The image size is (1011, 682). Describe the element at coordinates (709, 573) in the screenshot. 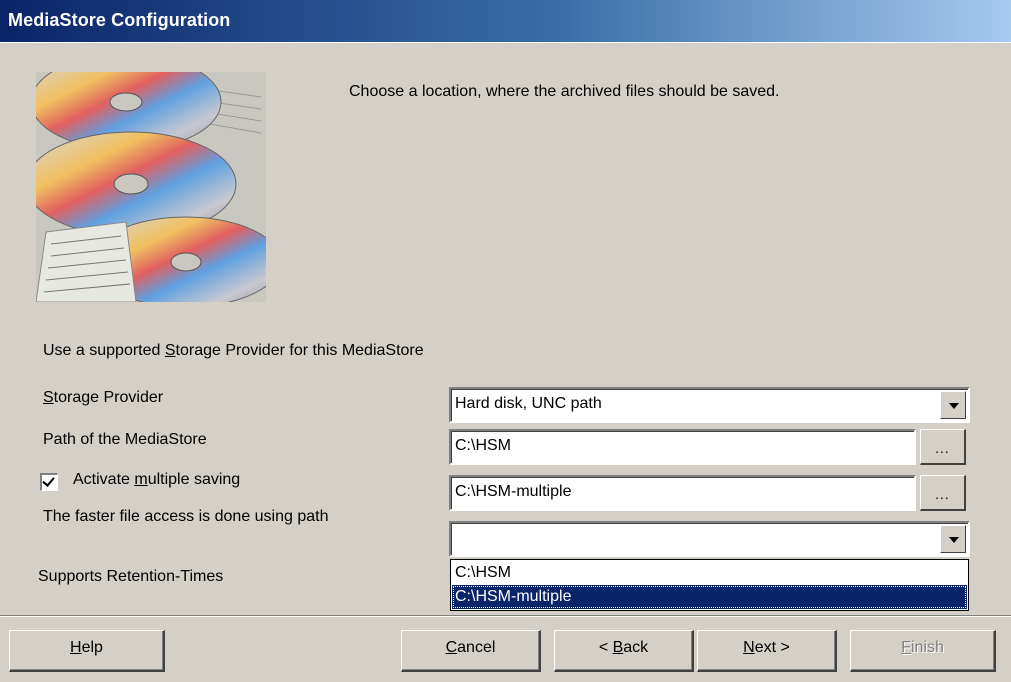

I see `dropdown-option: C:\HSM` at that location.